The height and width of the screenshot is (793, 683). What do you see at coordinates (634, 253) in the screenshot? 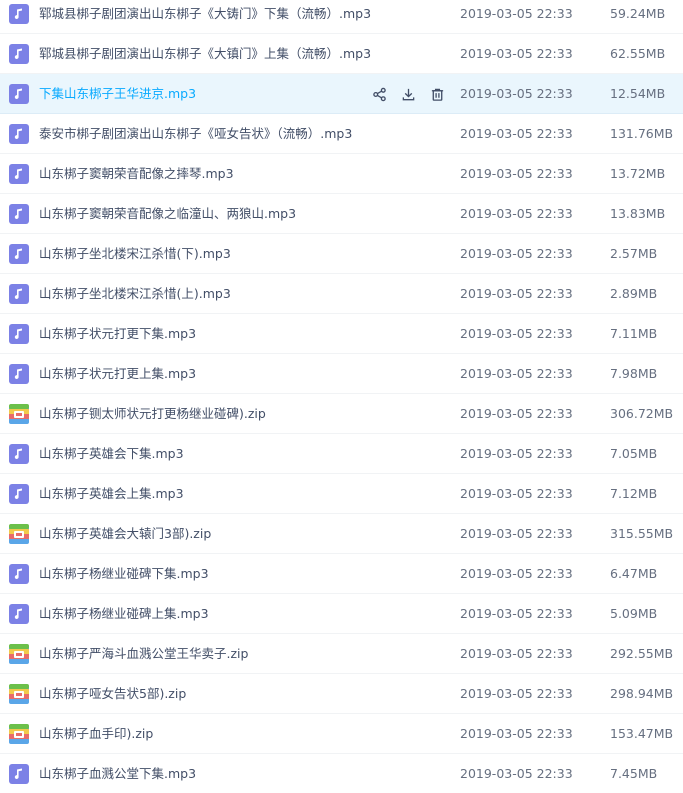
I see `file-size: 2.57MB` at bounding box center [634, 253].